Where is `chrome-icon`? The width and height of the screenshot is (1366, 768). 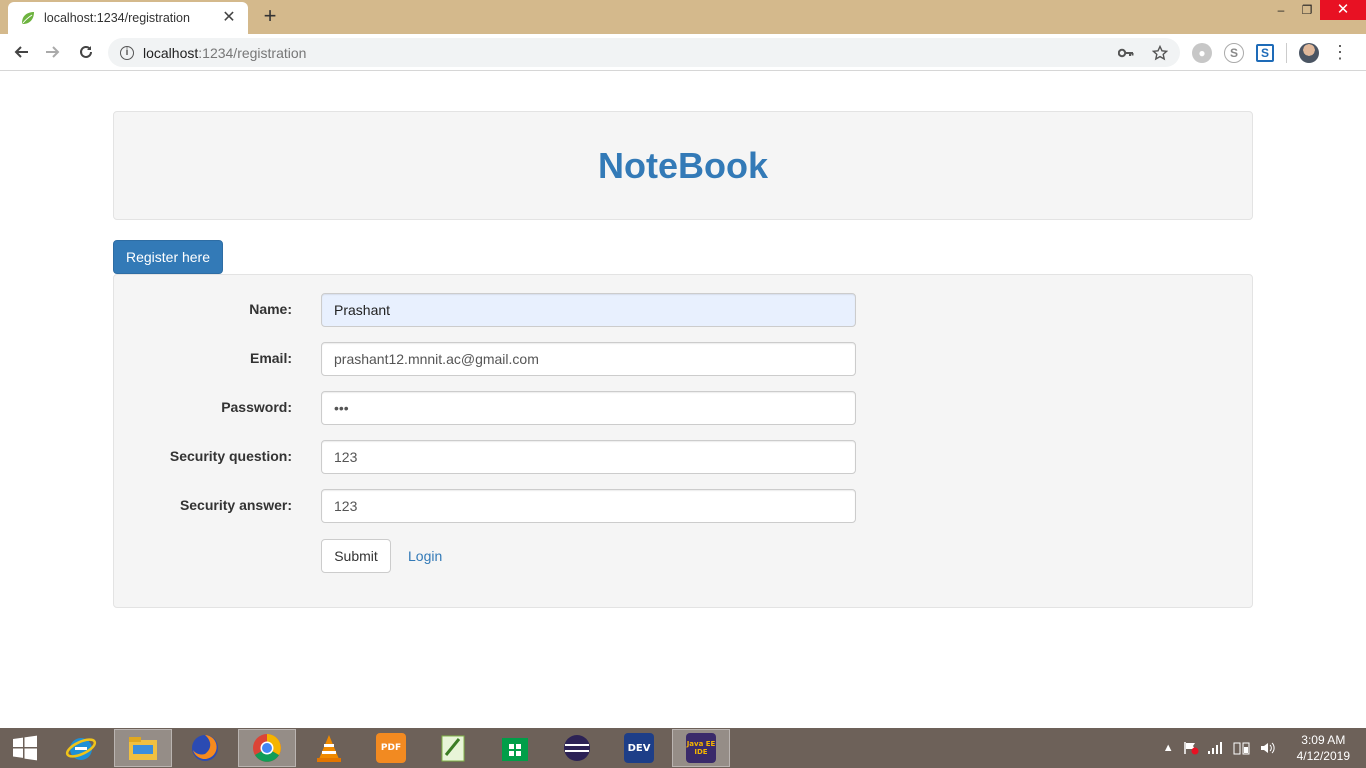
chrome-icon is located at coordinates (267, 748).